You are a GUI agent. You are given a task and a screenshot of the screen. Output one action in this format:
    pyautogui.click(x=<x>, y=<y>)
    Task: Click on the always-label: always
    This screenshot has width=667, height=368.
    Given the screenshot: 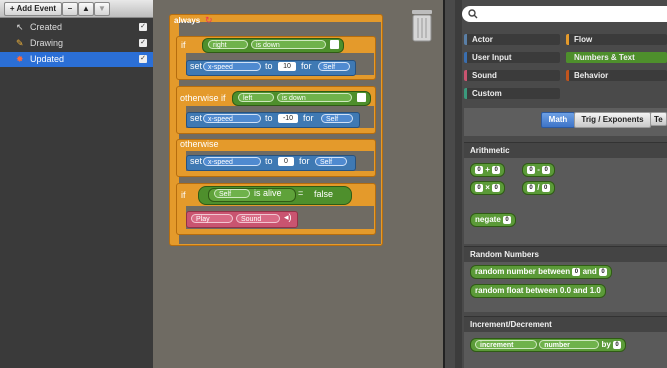 What is the action you would take?
    pyautogui.click(x=187, y=20)
    